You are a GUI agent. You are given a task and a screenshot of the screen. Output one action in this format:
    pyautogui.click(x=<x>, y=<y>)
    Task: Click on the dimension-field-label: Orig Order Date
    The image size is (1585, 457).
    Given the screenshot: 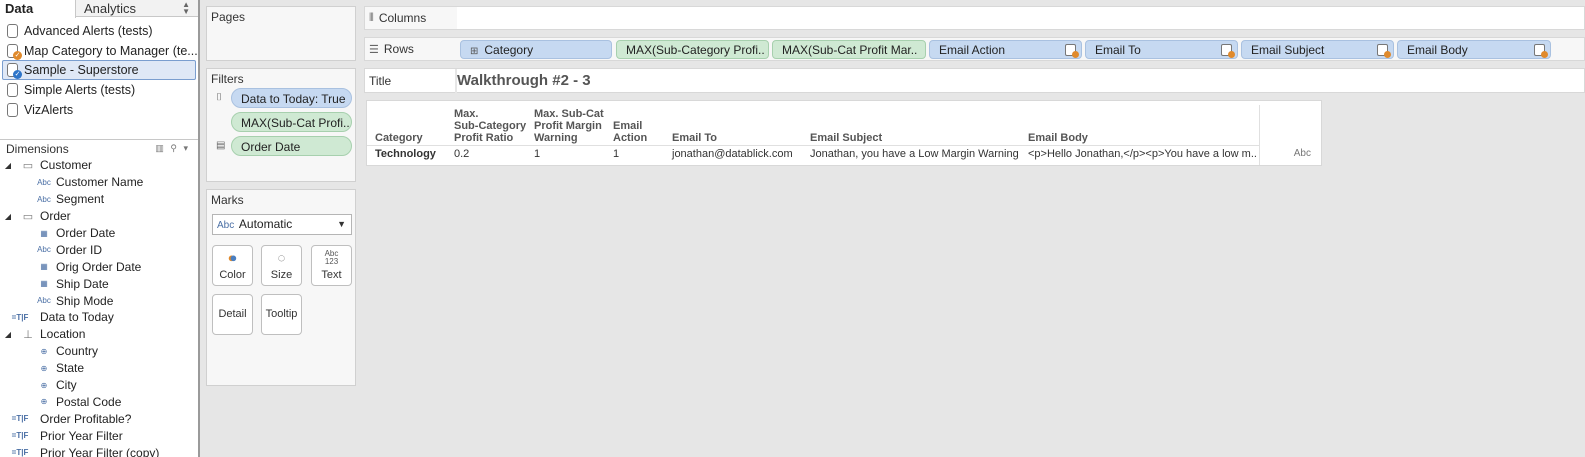 What is the action you would take?
    pyautogui.click(x=99, y=266)
    